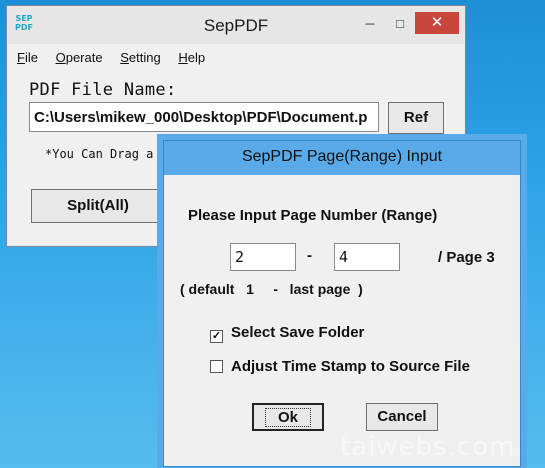 This screenshot has width=545, height=468. Describe the element at coordinates (370, 24) in the screenshot. I see `minimize-button: ─` at that location.